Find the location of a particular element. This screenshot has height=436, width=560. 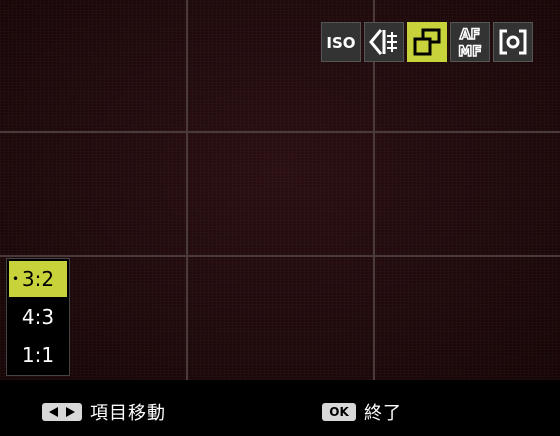

aspect-option-label: 4:3 is located at coordinates (38, 317).